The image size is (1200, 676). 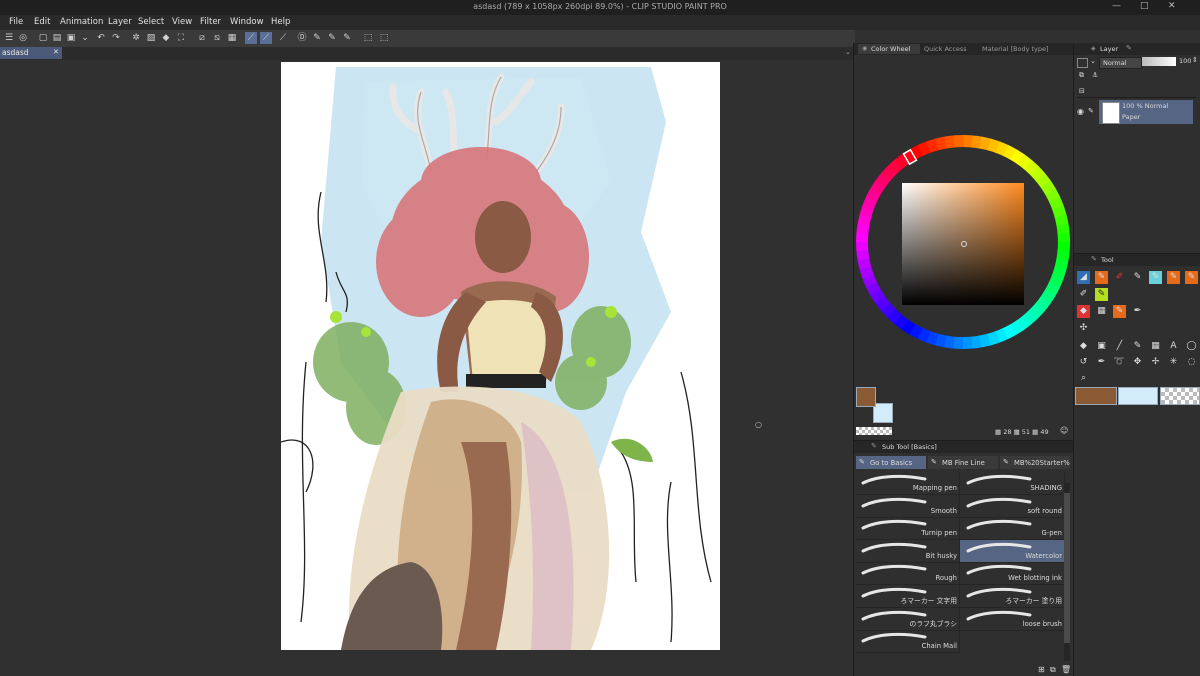 What do you see at coordinates (1064, 430) in the screenshot?
I see `color-settings-icon: ☺` at bounding box center [1064, 430].